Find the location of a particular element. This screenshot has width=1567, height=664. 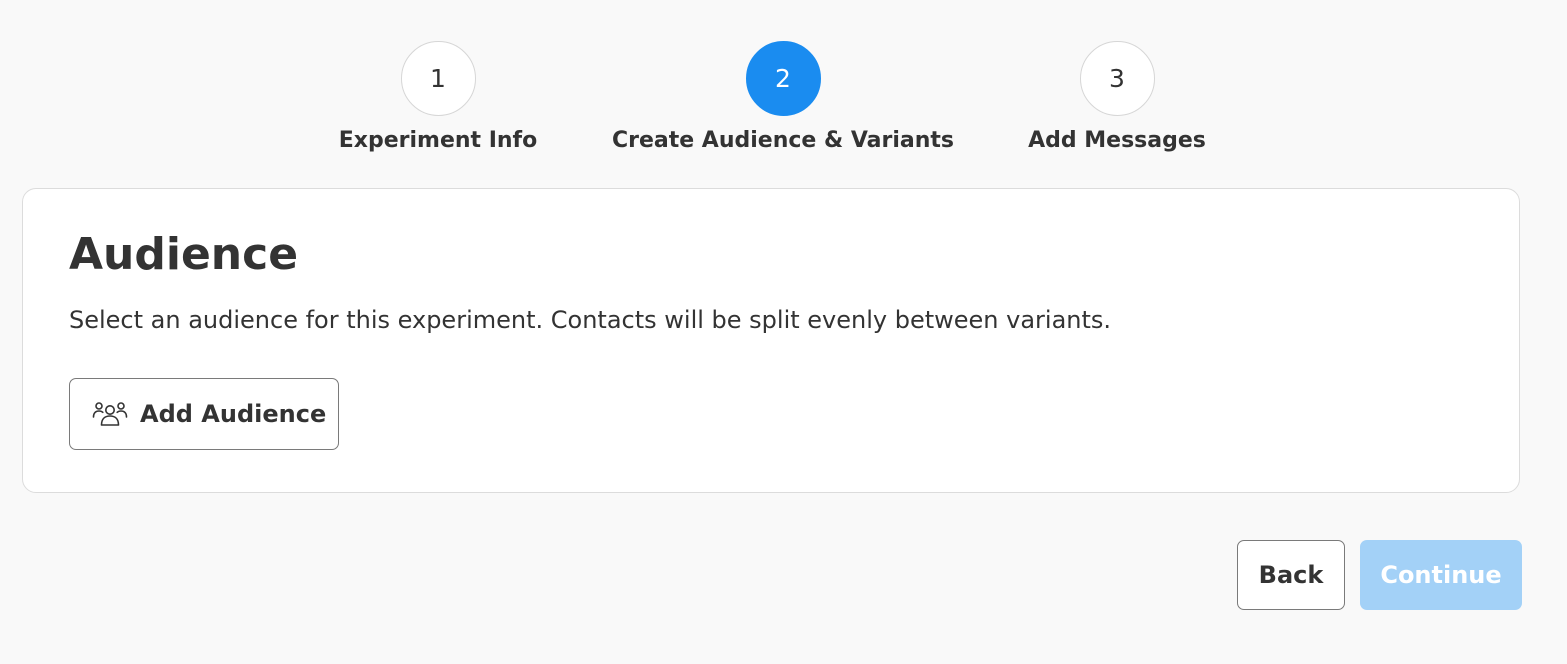

add-audience-button: Add Audience is located at coordinates (204, 414).